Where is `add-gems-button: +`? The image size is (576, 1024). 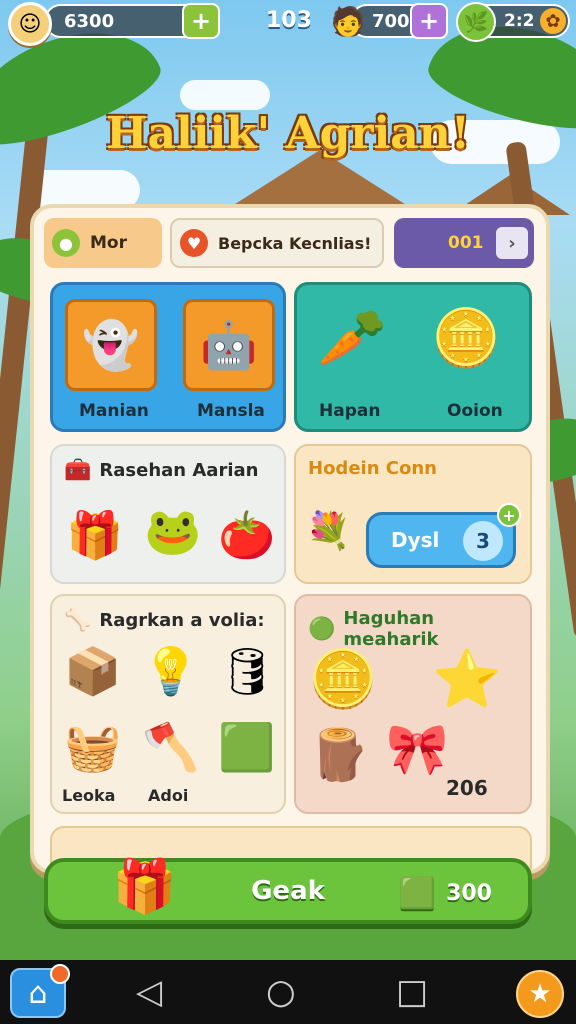
add-gems-button: + is located at coordinates (429, 21).